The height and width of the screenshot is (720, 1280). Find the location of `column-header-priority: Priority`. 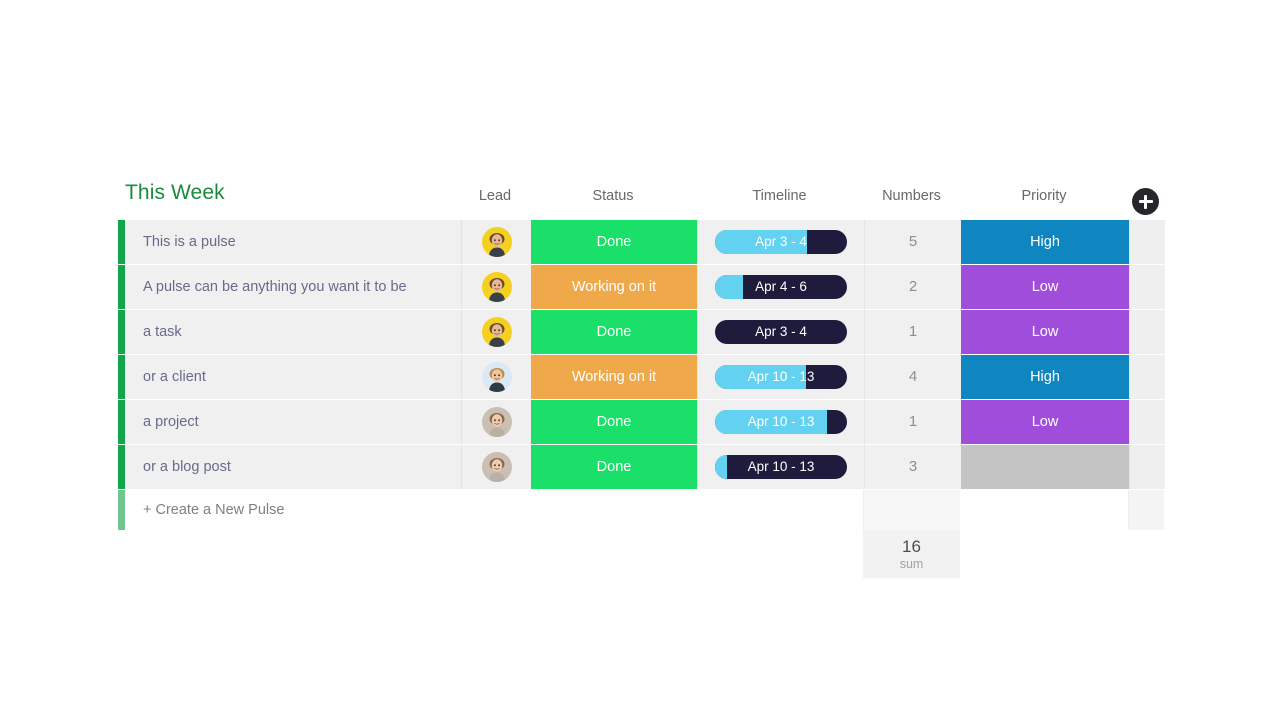

column-header-priority: Priority is located at coordinates (1044, 196).